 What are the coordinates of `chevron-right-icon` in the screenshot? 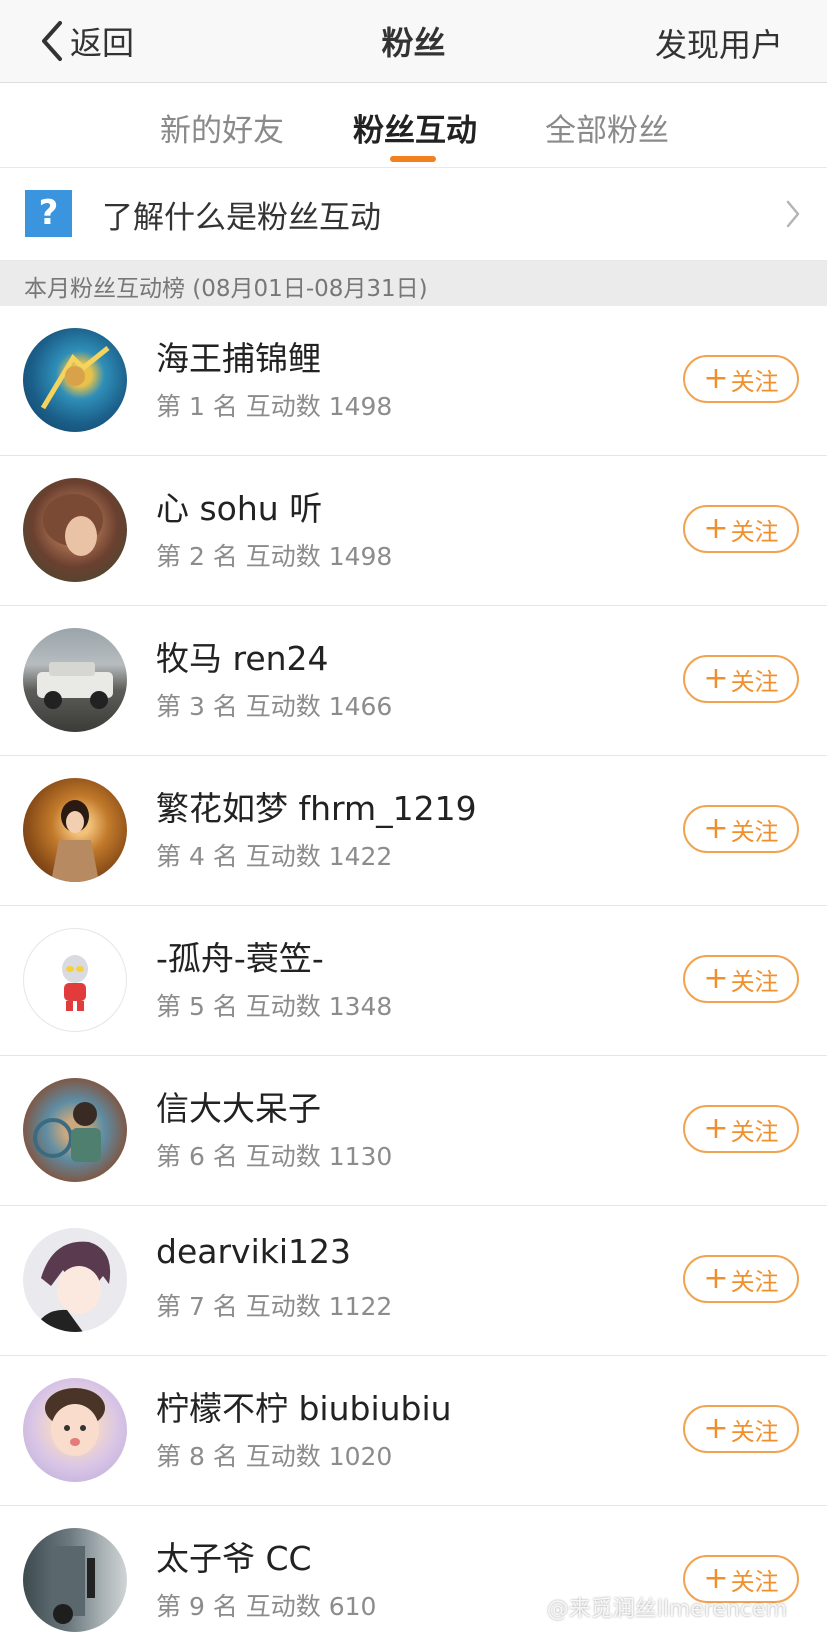 It's located at (793, 214).